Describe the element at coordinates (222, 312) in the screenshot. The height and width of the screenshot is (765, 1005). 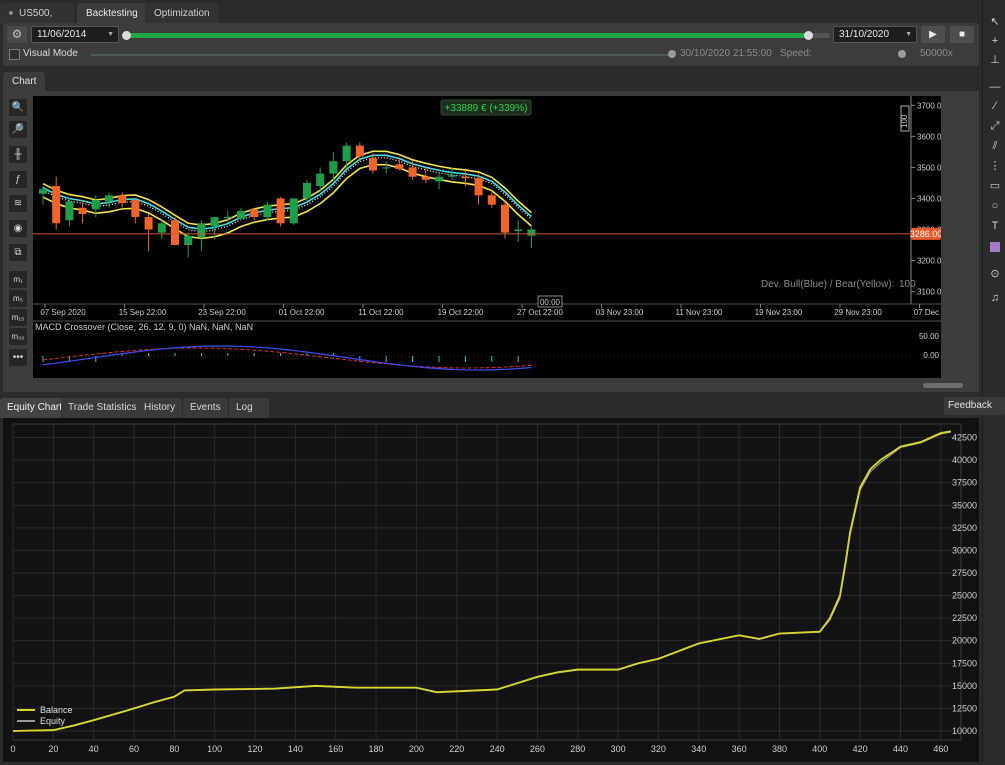
I see `date-tick-label: 23 Sep 22:00` at that location.